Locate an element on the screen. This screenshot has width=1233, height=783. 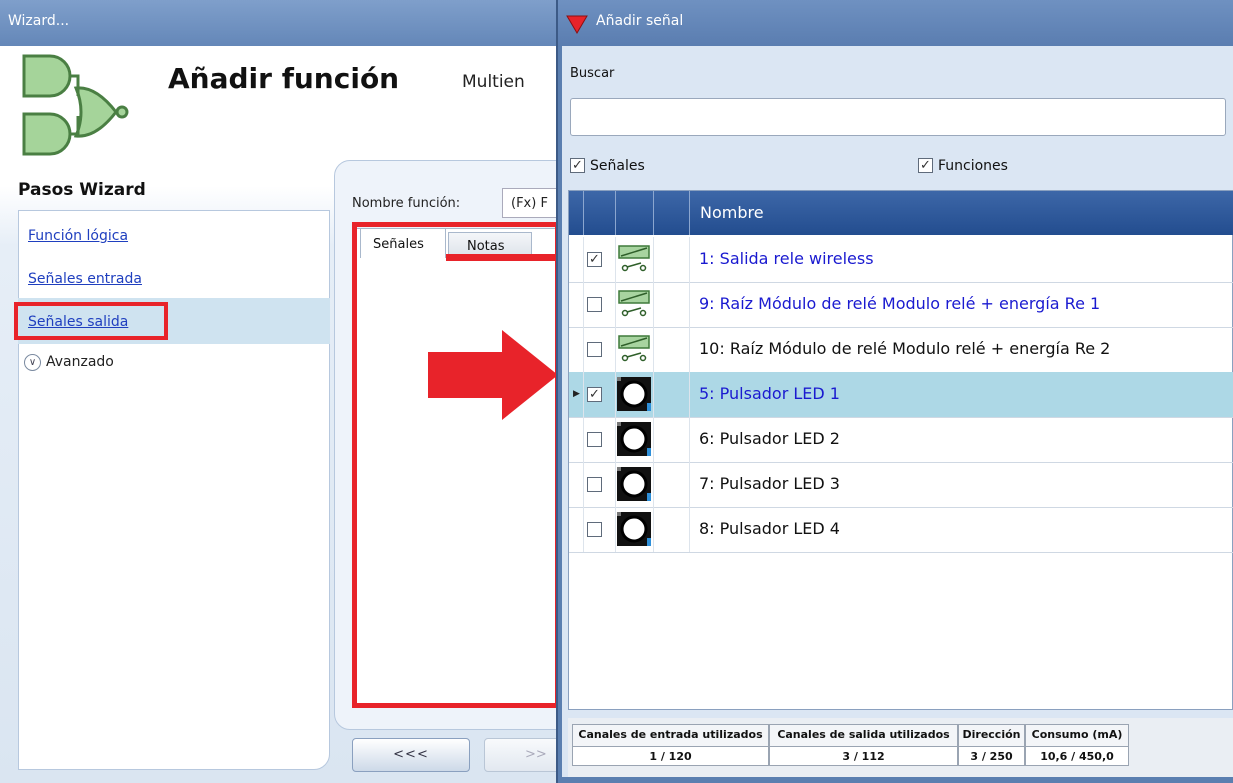
search-label: Buscar is located at coordinates (592, 73).